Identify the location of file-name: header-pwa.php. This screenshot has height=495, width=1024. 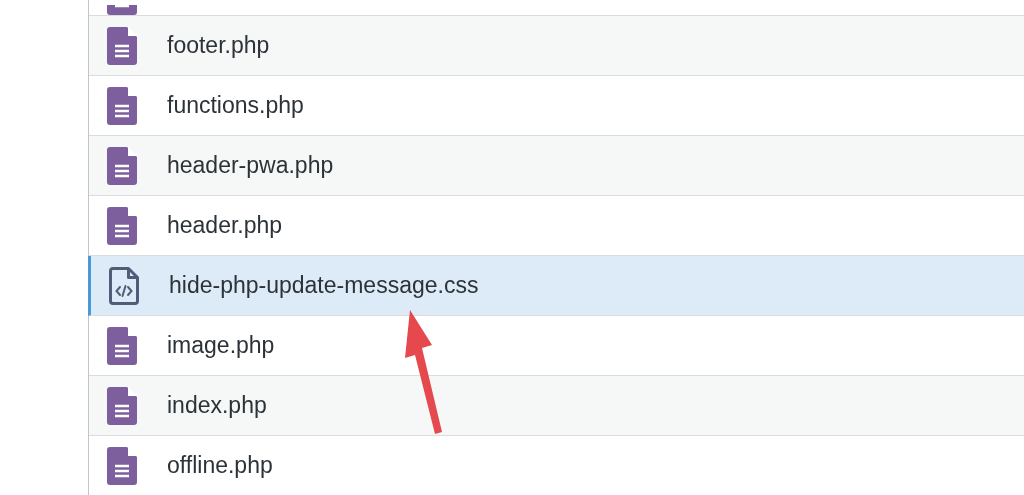
(250, 166).